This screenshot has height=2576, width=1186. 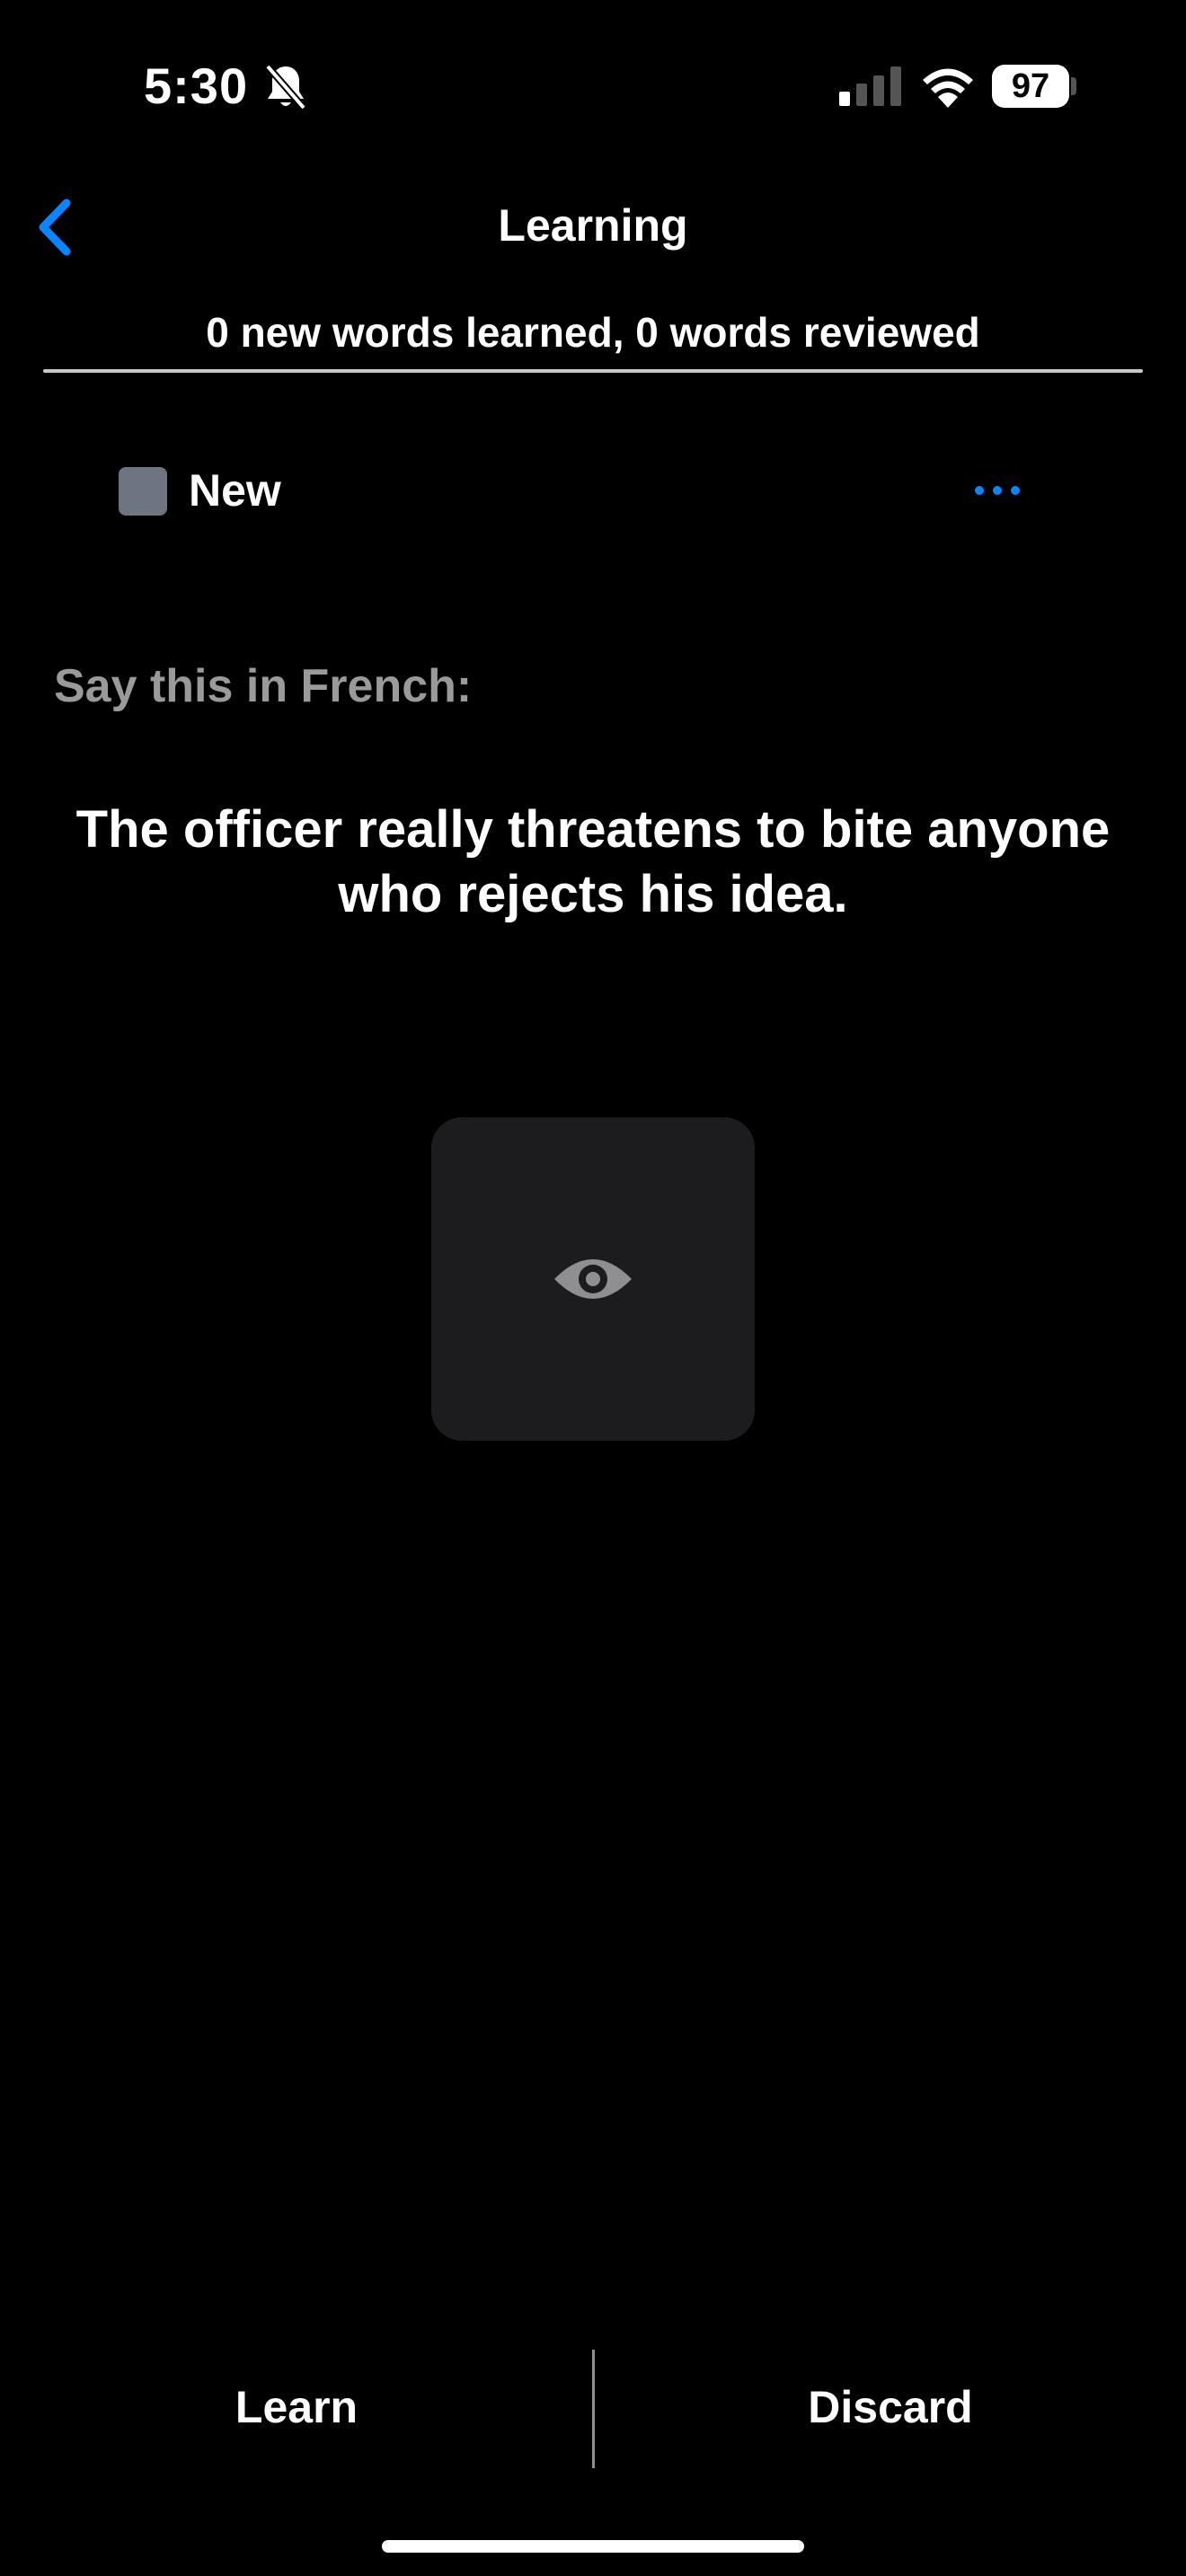 I want to click on progress-bar, so click(x=593, y=371).